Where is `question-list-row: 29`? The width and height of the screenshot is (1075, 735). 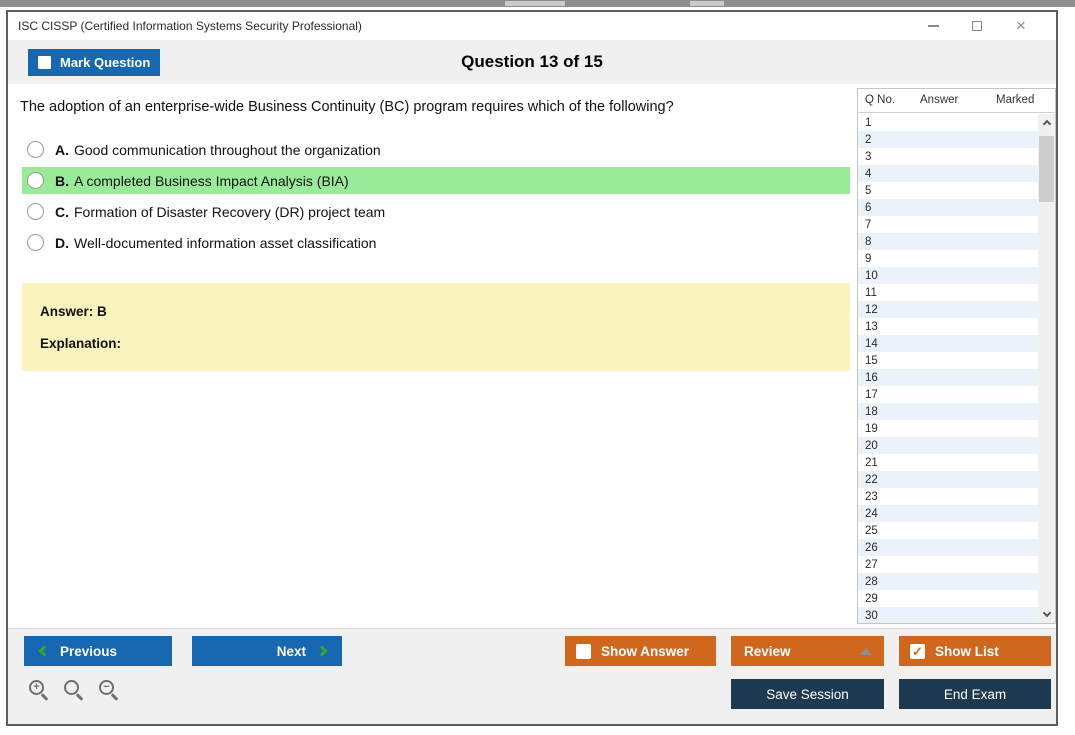 question-list-row: 29 is located at coordinates (948, 598).